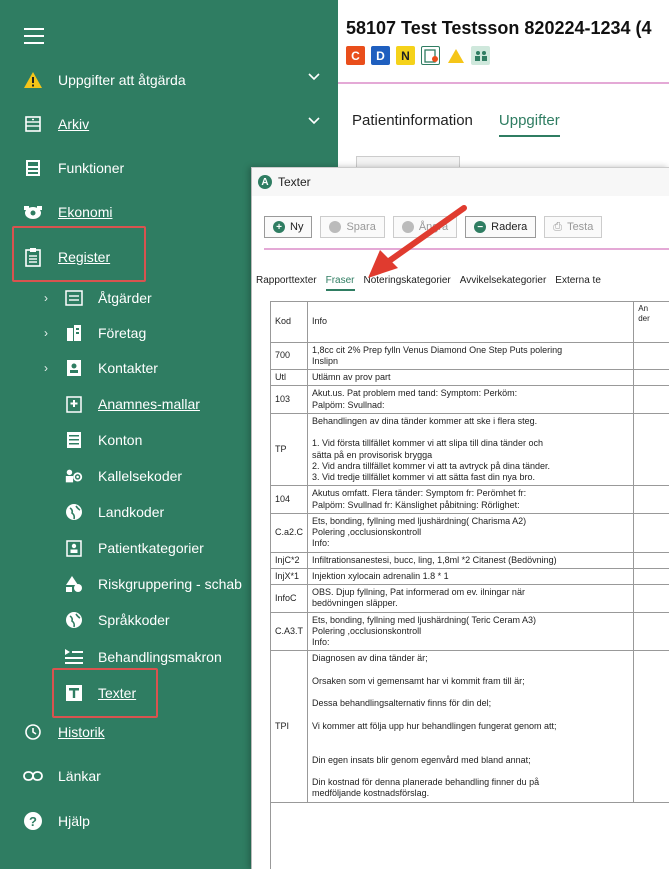 This screenshot has width=669, height=869. Describe the element at coordinates (74, 404) in the screenshot. I see `medical-form-icon` at that location.